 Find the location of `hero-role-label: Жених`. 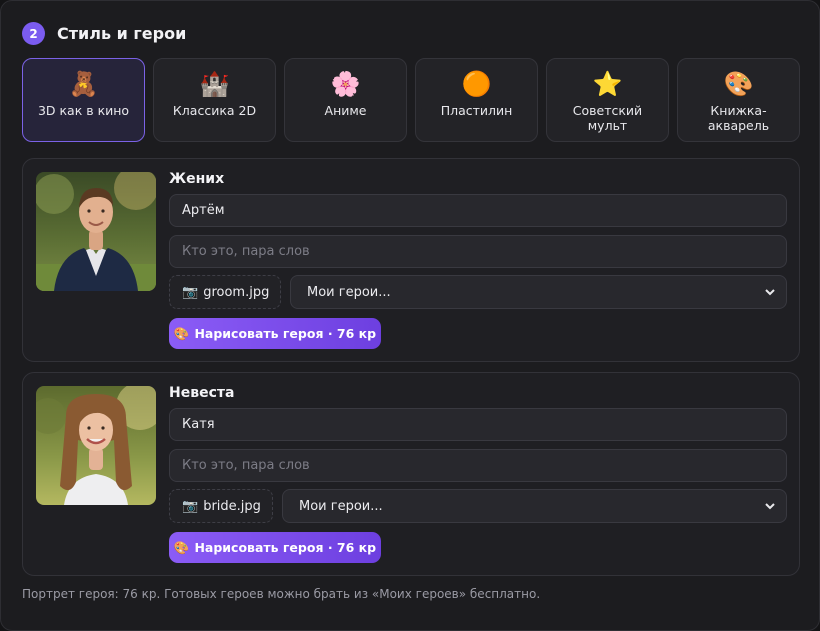

hero-role-label: Жених is located at coordinates (197, 179).